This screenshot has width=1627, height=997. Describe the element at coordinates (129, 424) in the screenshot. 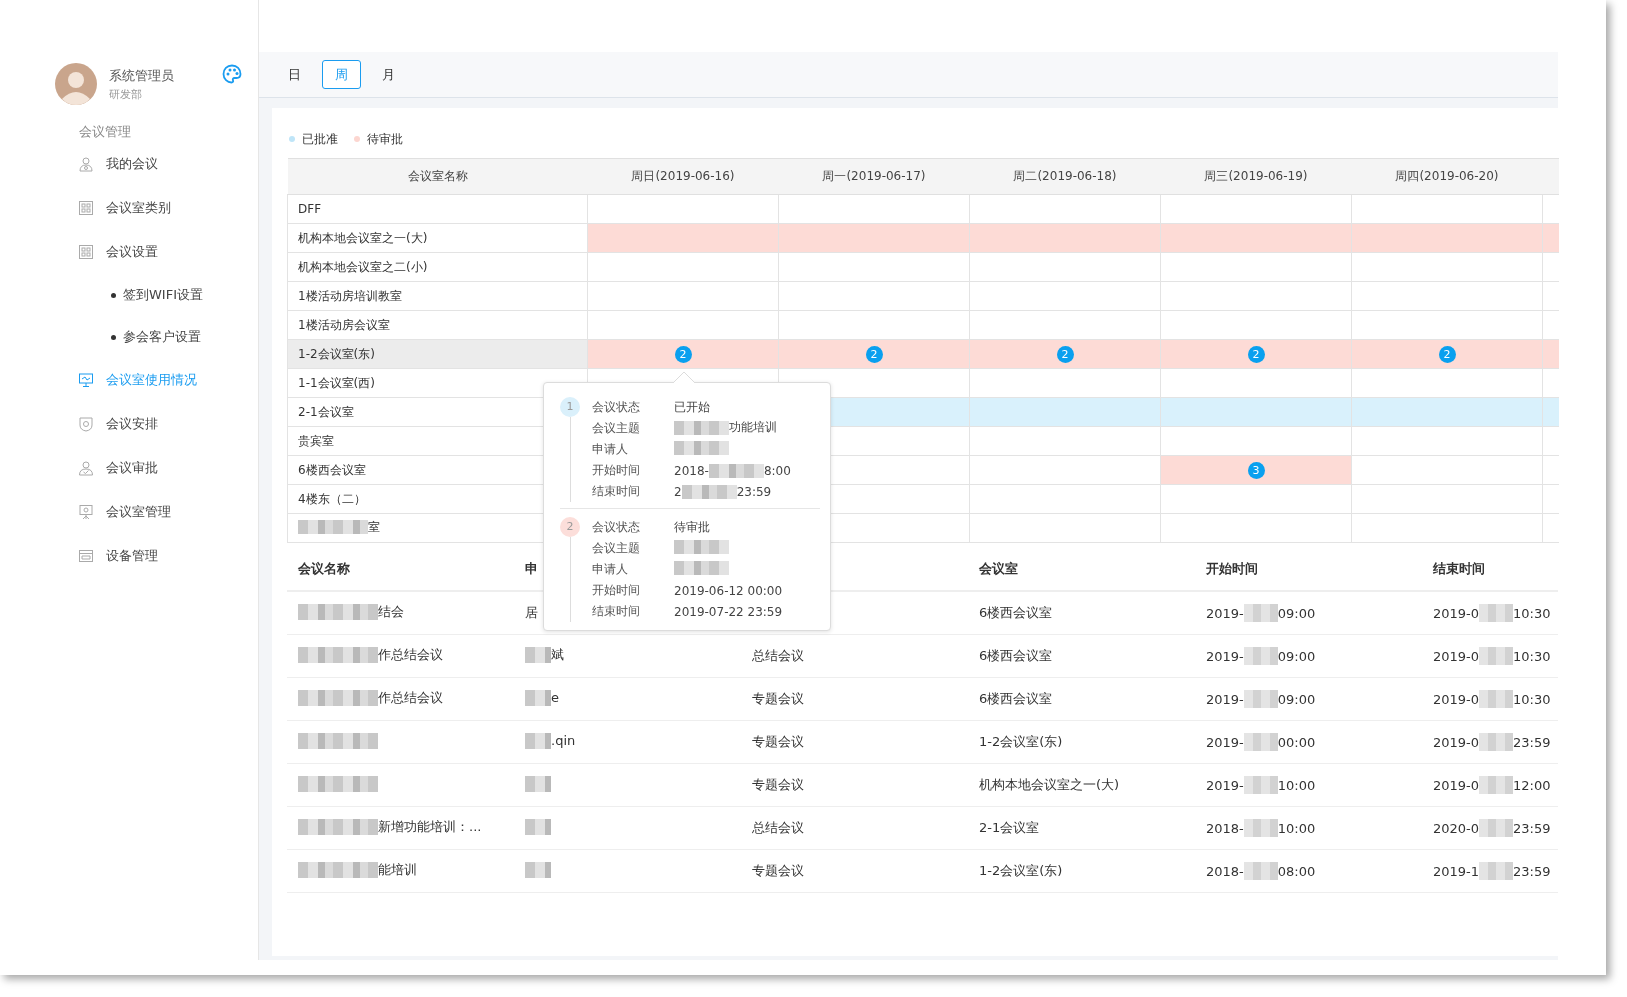

I see `nav-item: 会议安排` at that location.